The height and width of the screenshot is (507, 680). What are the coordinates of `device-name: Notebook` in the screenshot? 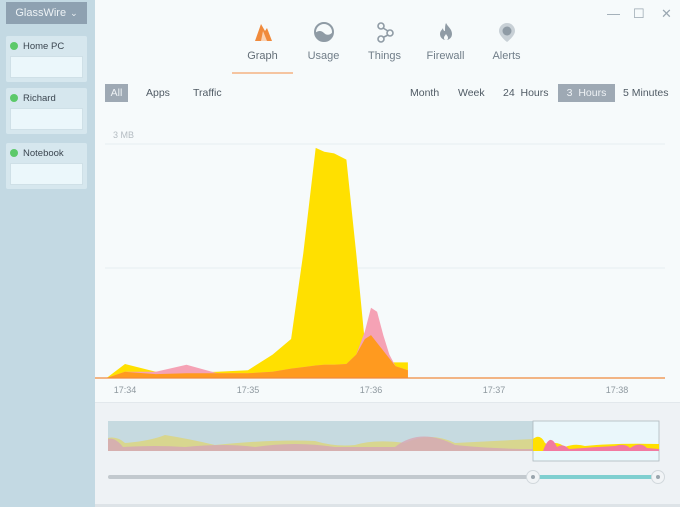 It's located at (43, 153).